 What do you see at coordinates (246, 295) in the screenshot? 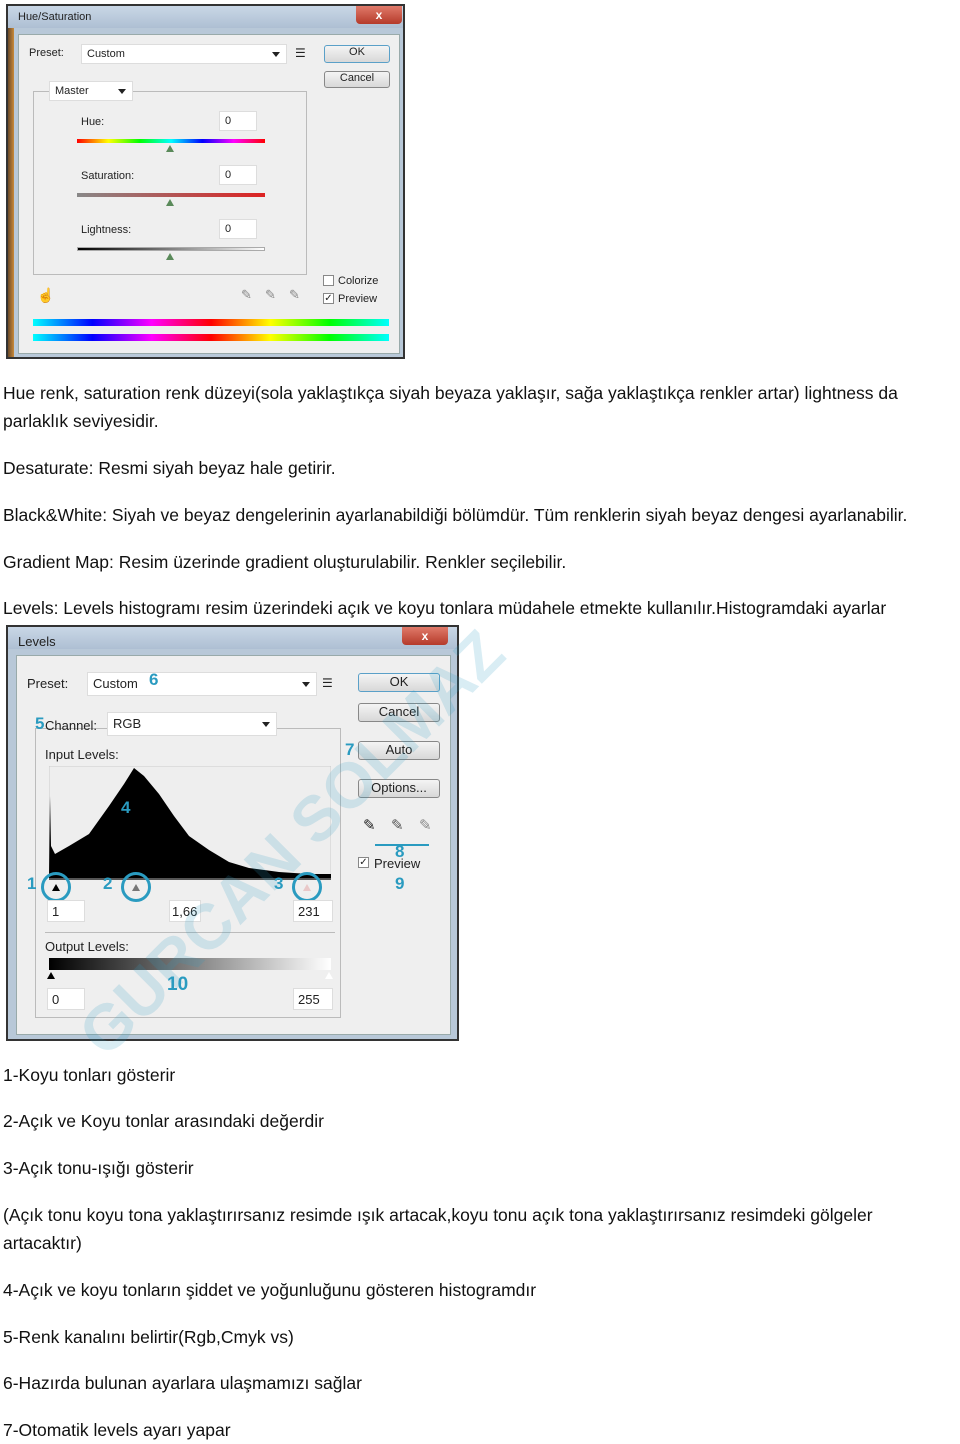
I see `eyedropper-icon: ✎` at bounding box center [246, 295].